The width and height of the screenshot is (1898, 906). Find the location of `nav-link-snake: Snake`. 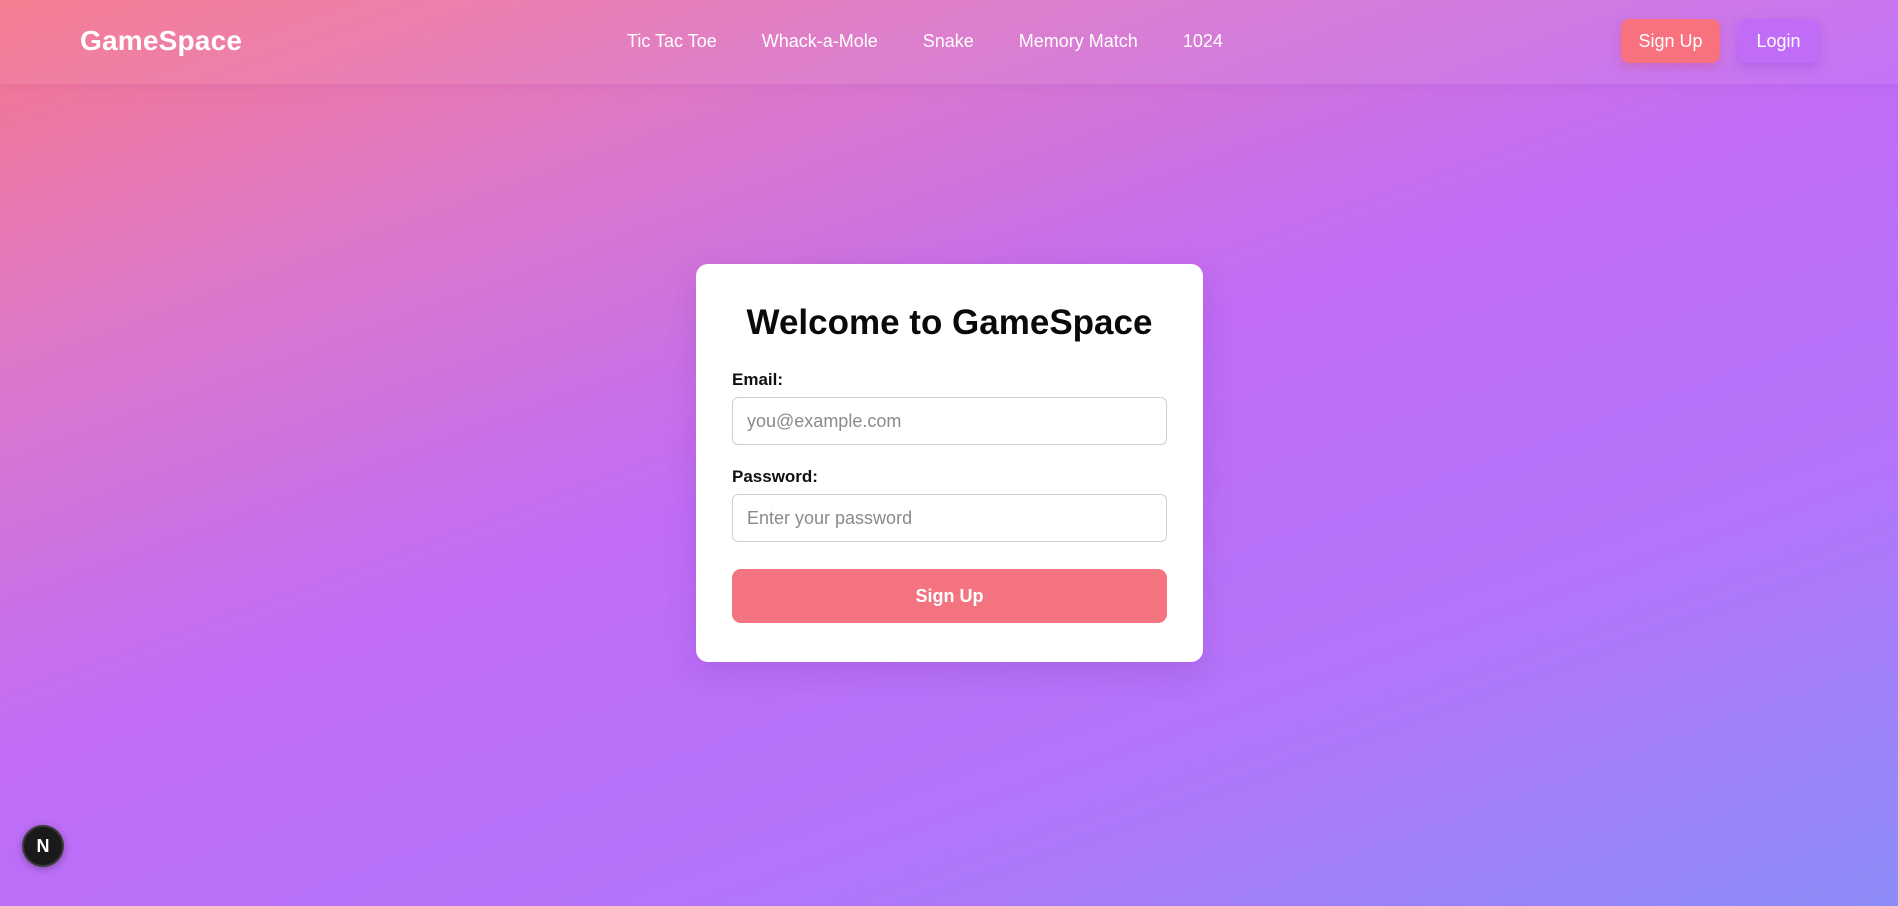

nav-link-snake: Snake is located at coordinates (948, 41).